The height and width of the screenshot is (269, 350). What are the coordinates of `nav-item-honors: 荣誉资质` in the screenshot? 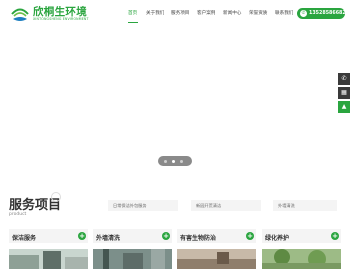 It's located at (258, 13).